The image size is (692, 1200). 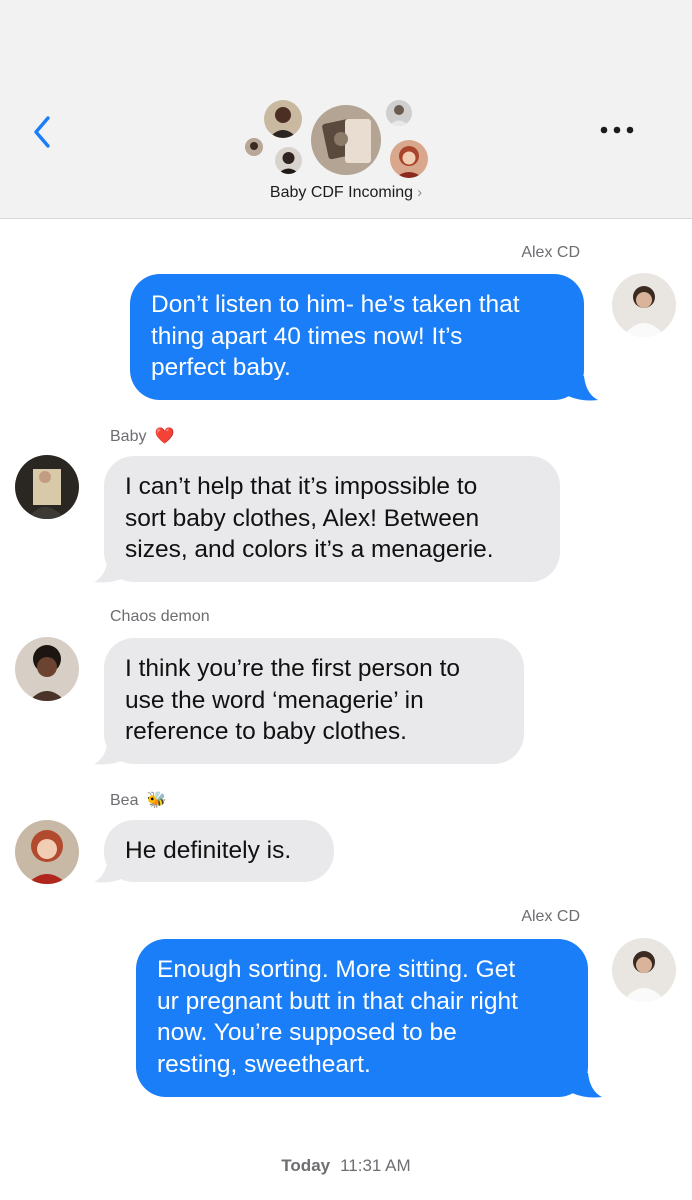 I want to click on heart-emoji: ❤️, so click(x=164, y=436).